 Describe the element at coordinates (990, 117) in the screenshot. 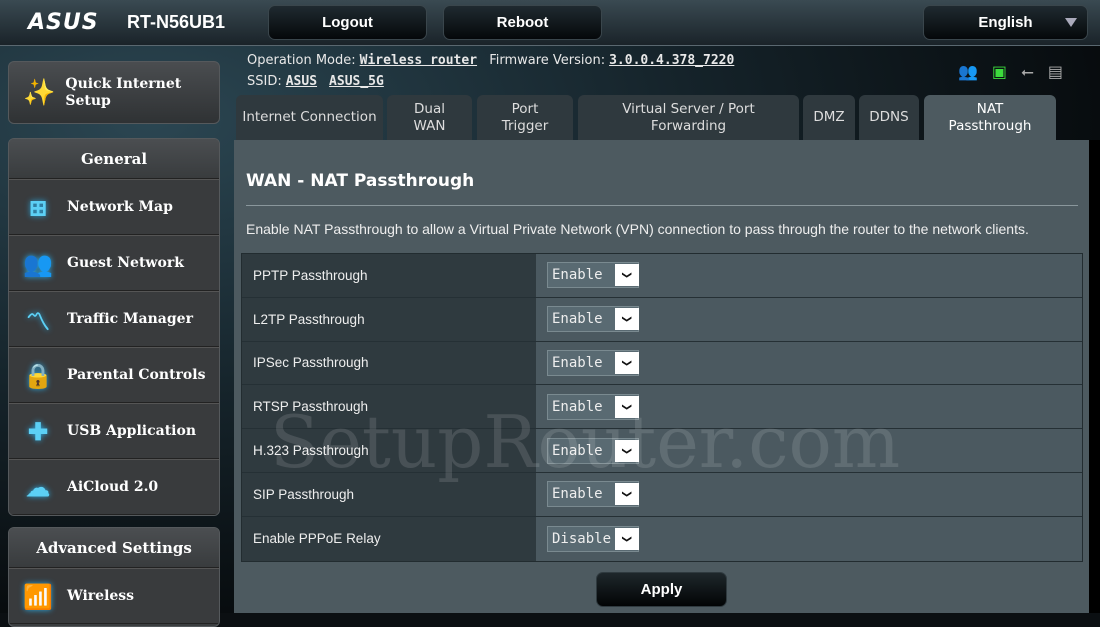

I see `tab-nat-passthrough: NAT Passthrough` at that location.